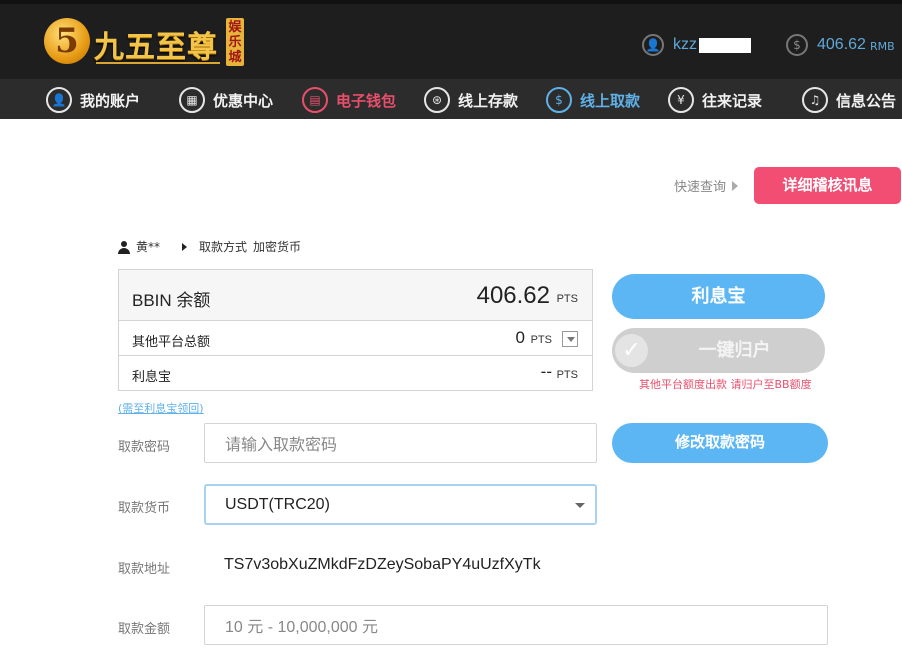 The image size is (902, 665). What do you see at coordinates (315, 100) in the screenshot?
I see `wallet-icon: ▤` at bounding box center [315, 100].